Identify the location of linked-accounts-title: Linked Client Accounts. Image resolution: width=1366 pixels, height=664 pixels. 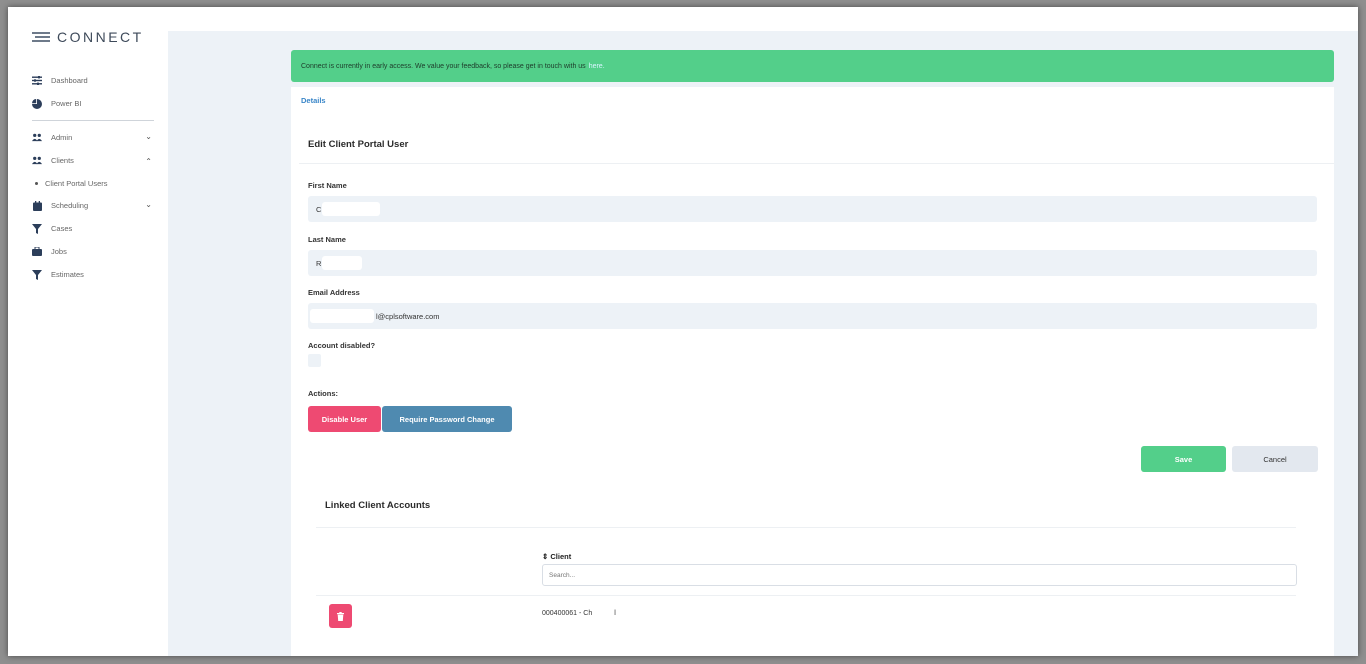
(378, 505).